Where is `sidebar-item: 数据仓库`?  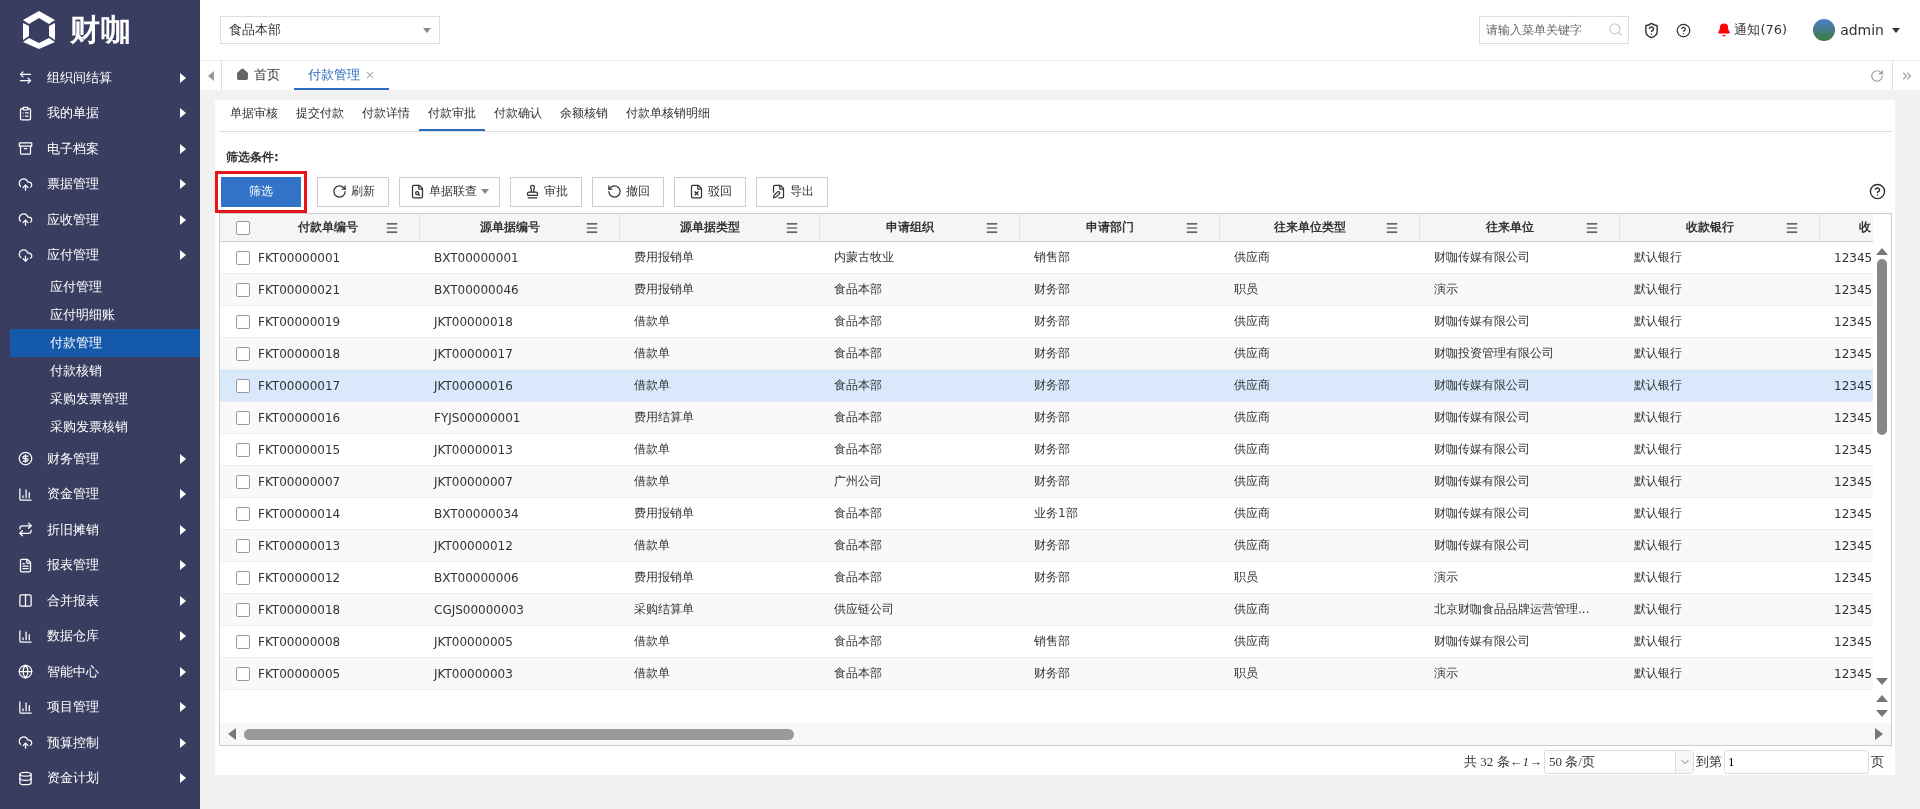 sidebar-item: 数据仓库 is located at coordinates (100, 636).